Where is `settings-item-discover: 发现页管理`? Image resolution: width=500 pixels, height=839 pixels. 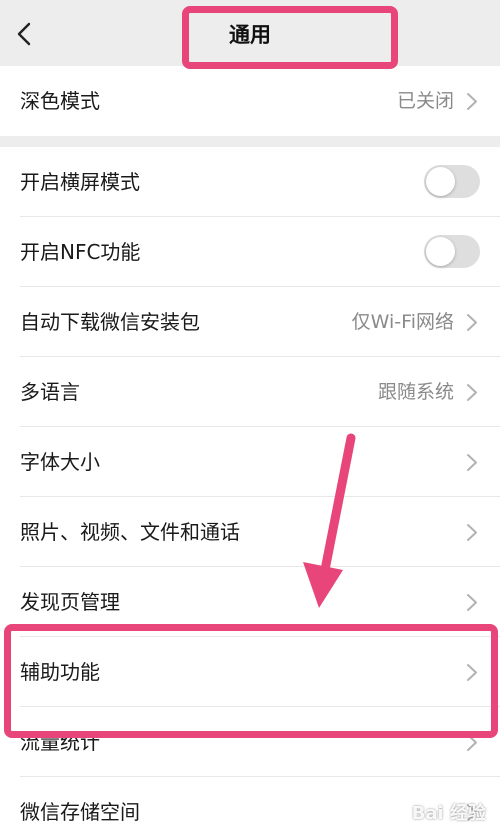
settings-item-discover: 发现页管理 is located at coordinates (250, 602).